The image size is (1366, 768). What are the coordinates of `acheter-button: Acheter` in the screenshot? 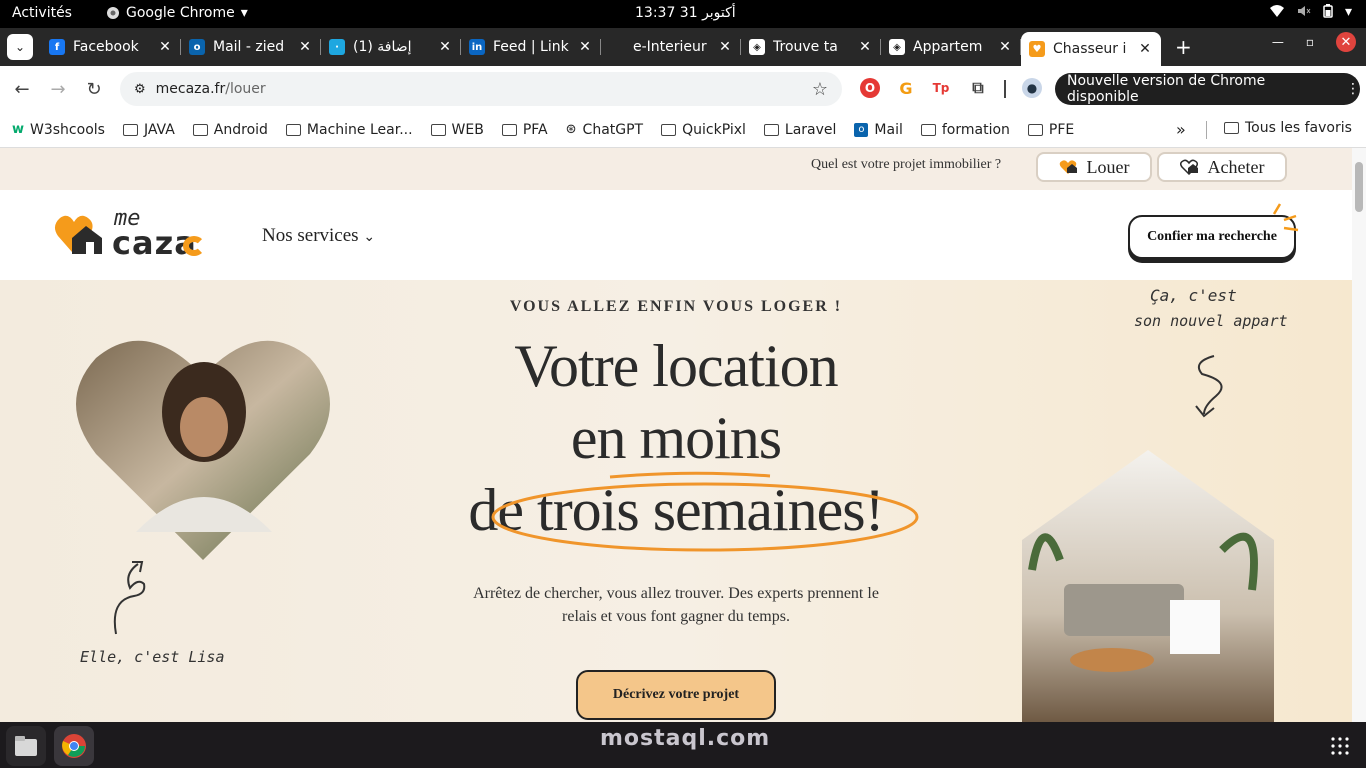 It's located at (1222, 167).